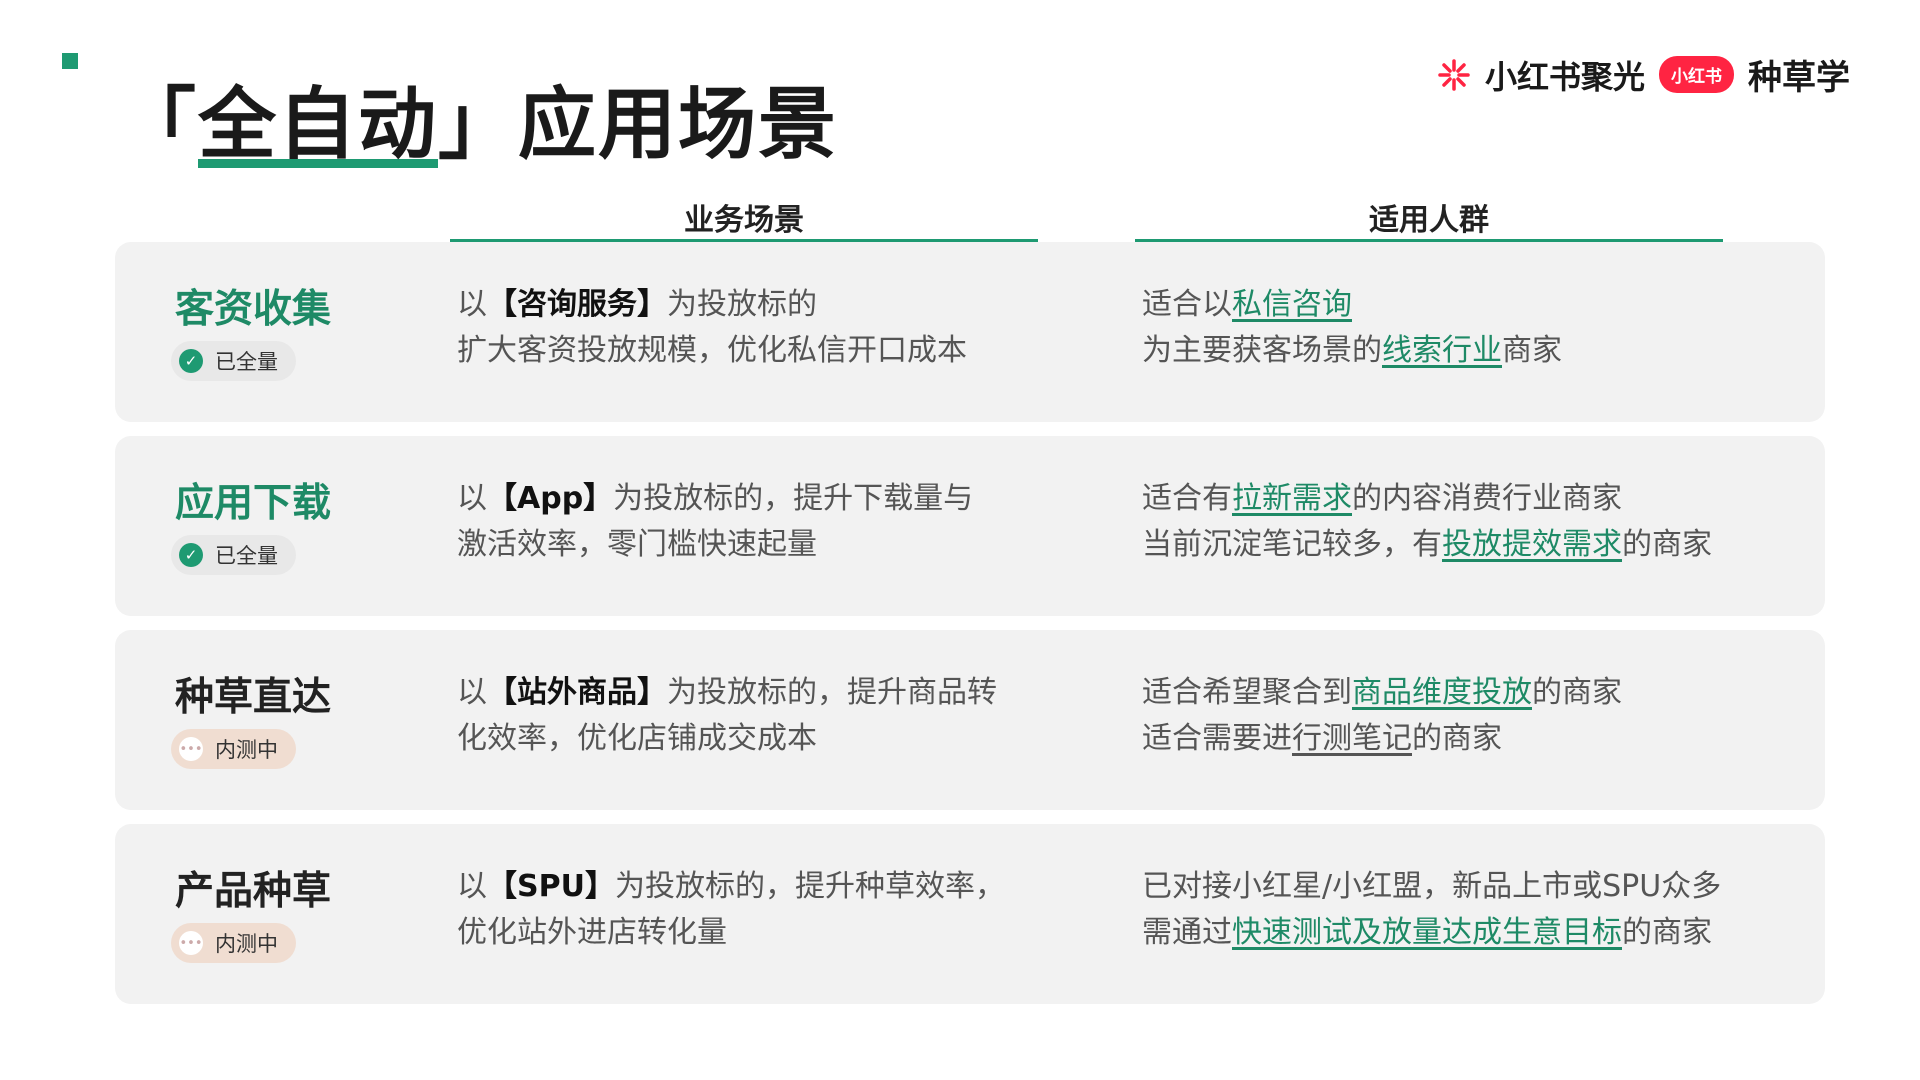 The image size is (1920, 1080). Describe the element at coordinates (253, 309) in the screenshot. I see `scenario-name: 客资收集` at that location.